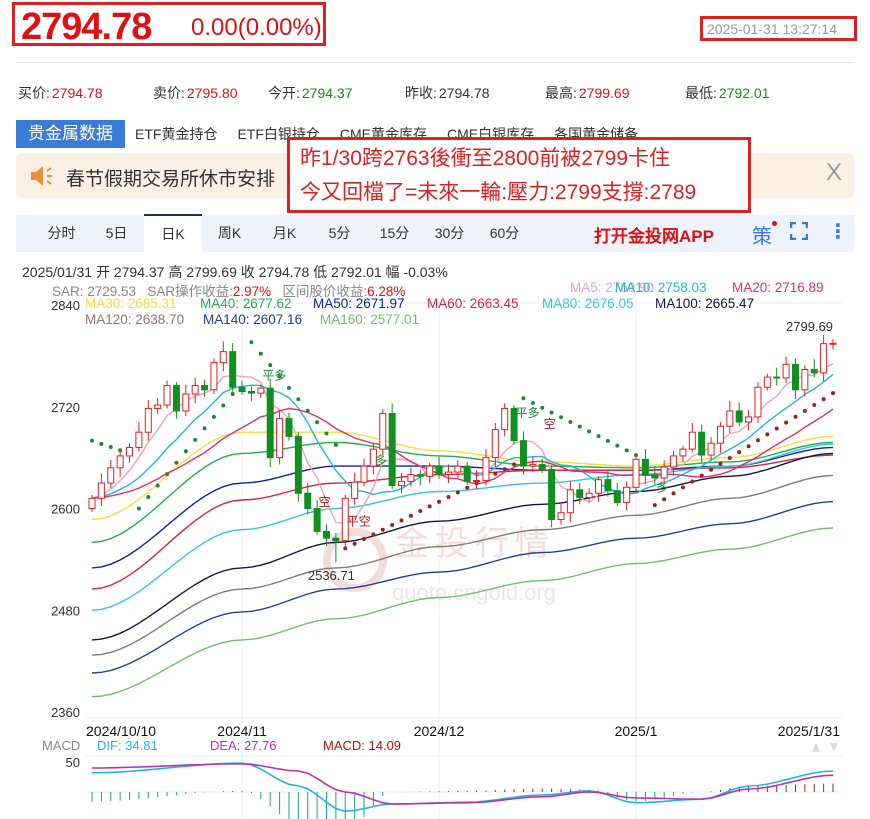  Describe the element at coordinates (473, 303) in the screenshot. I see `ma-legend-item: MA60: 2663.45` at that location.